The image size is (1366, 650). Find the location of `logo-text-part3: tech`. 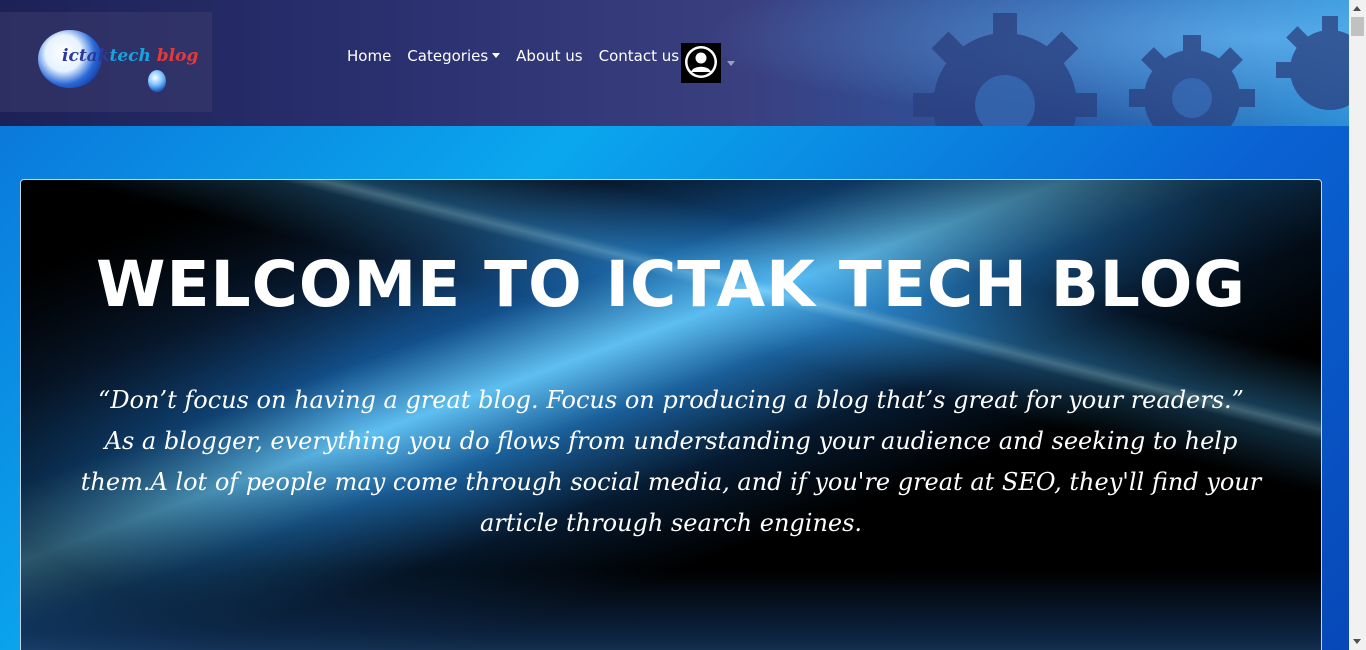

logo-text-part3: tech is located at coordinates (130, 56).